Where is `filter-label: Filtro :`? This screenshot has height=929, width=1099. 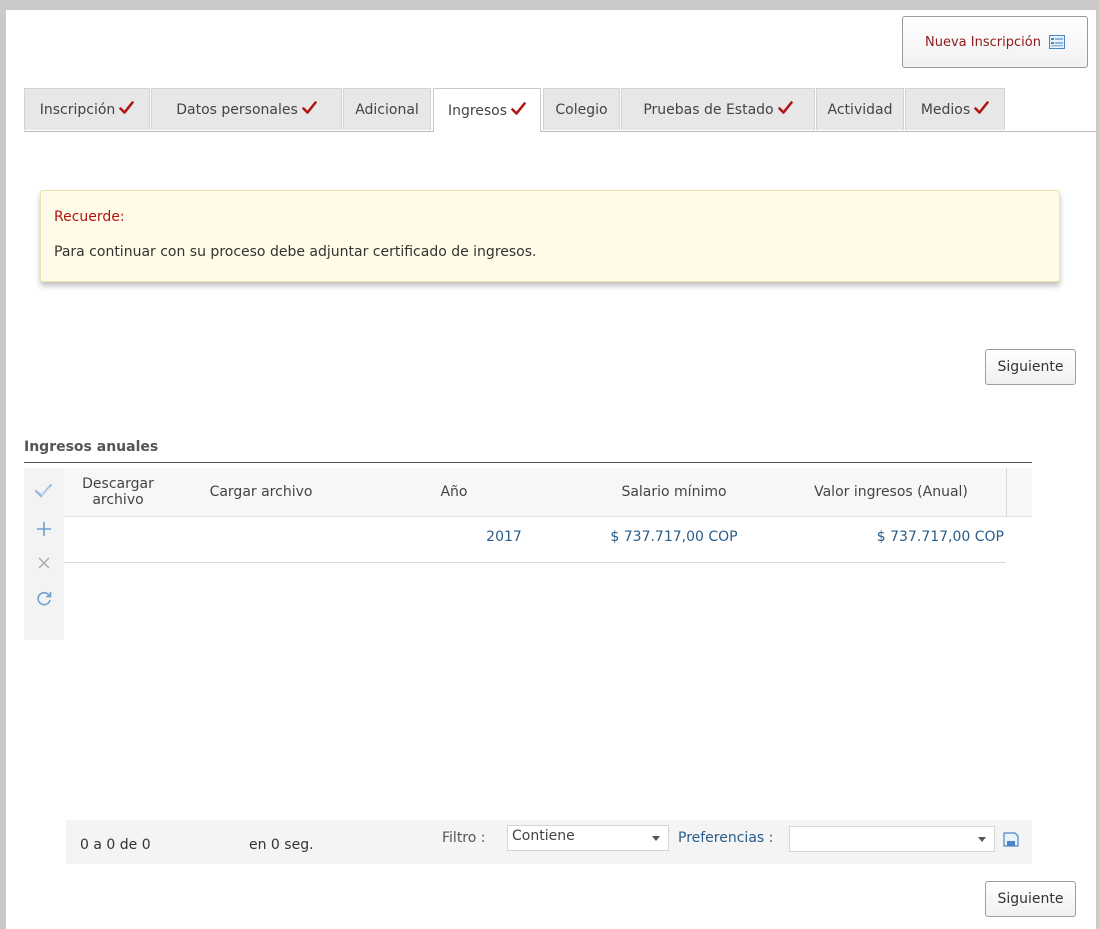
filter-label: Filtro : is located at coordinates (464, 838).